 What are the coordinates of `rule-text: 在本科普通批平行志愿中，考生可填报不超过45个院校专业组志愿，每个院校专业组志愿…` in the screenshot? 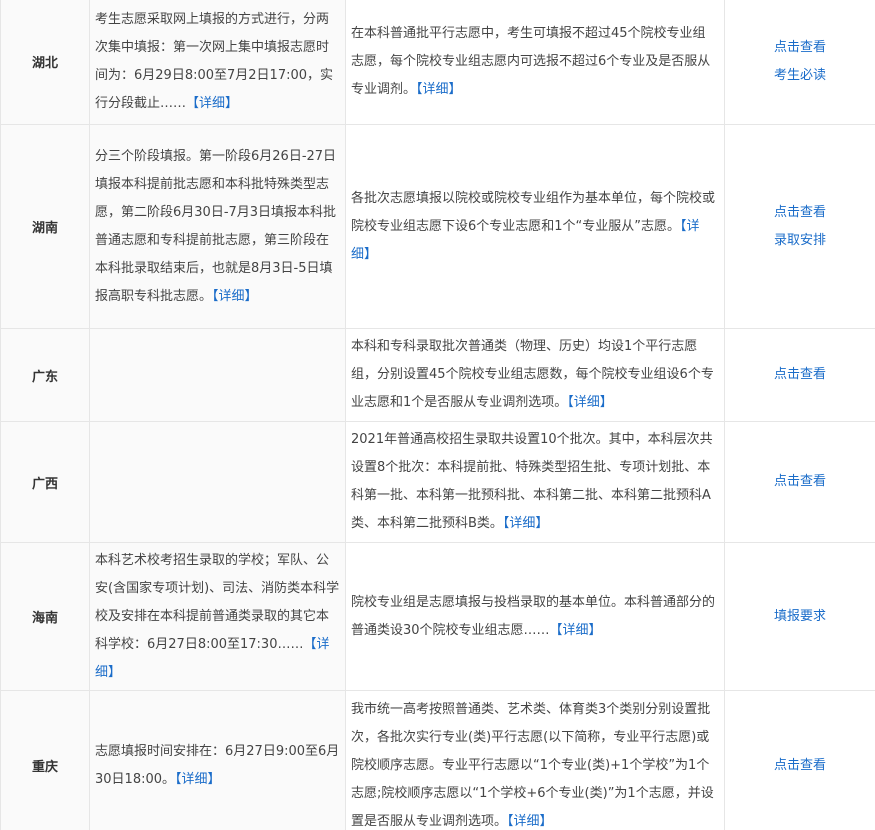 It's located at (531, 61).